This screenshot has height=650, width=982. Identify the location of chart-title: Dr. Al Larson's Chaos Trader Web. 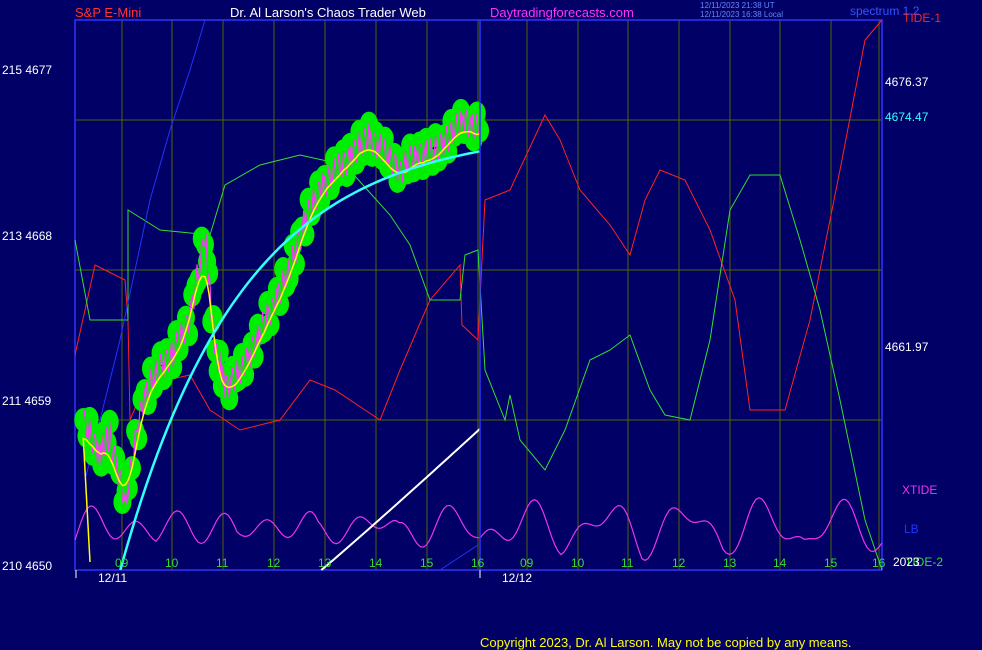
(328, 12).